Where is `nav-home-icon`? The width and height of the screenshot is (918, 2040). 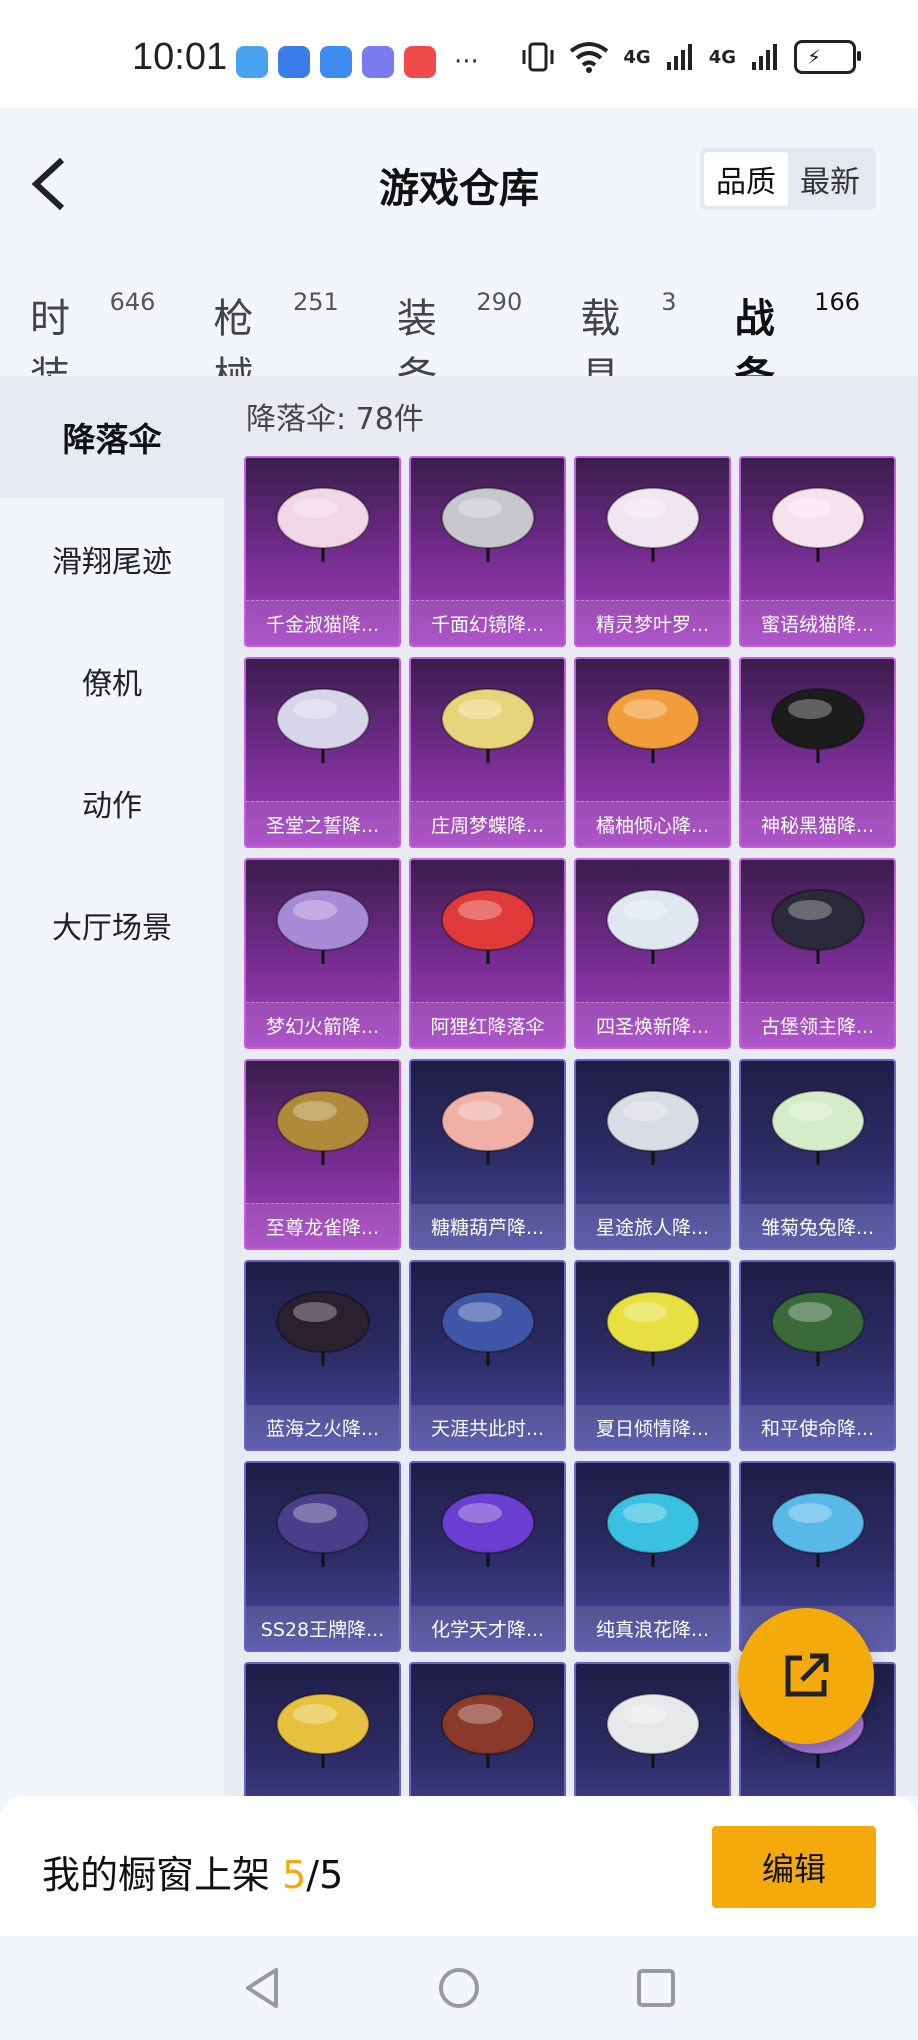 nav-home-icon is located at coordinates (459, 1988).